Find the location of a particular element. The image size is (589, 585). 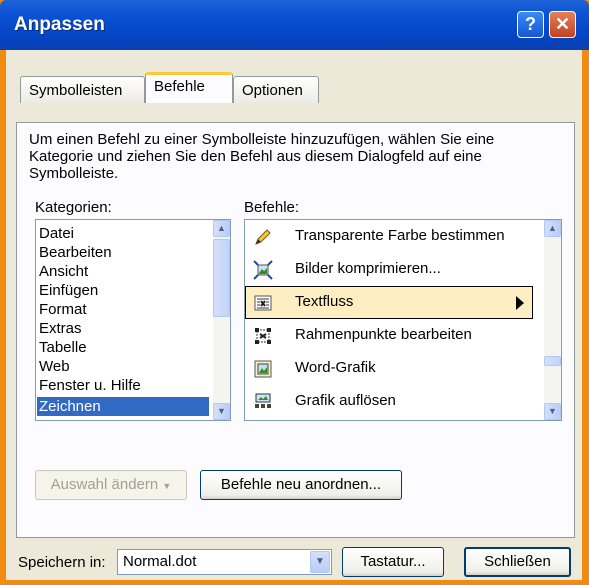

tab-label: Befehle is located at coordinates (179, 86).